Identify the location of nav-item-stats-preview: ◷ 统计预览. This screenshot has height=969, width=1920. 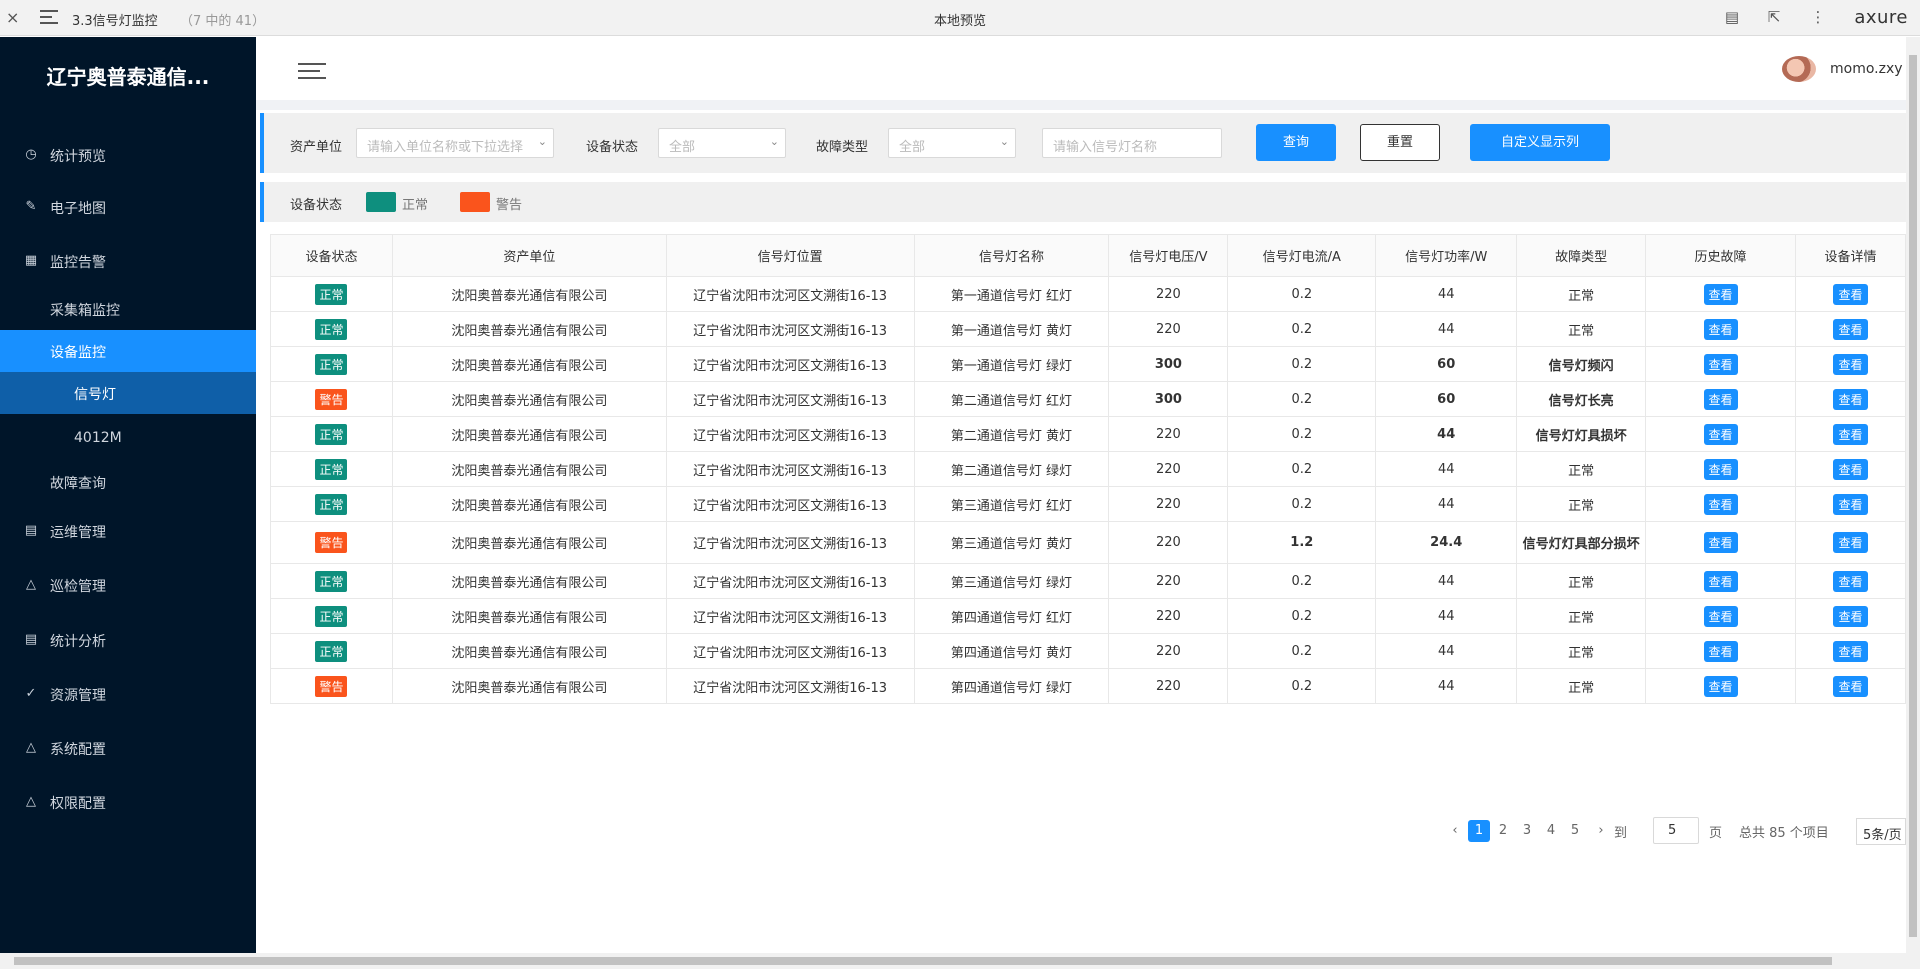
(128, 155).